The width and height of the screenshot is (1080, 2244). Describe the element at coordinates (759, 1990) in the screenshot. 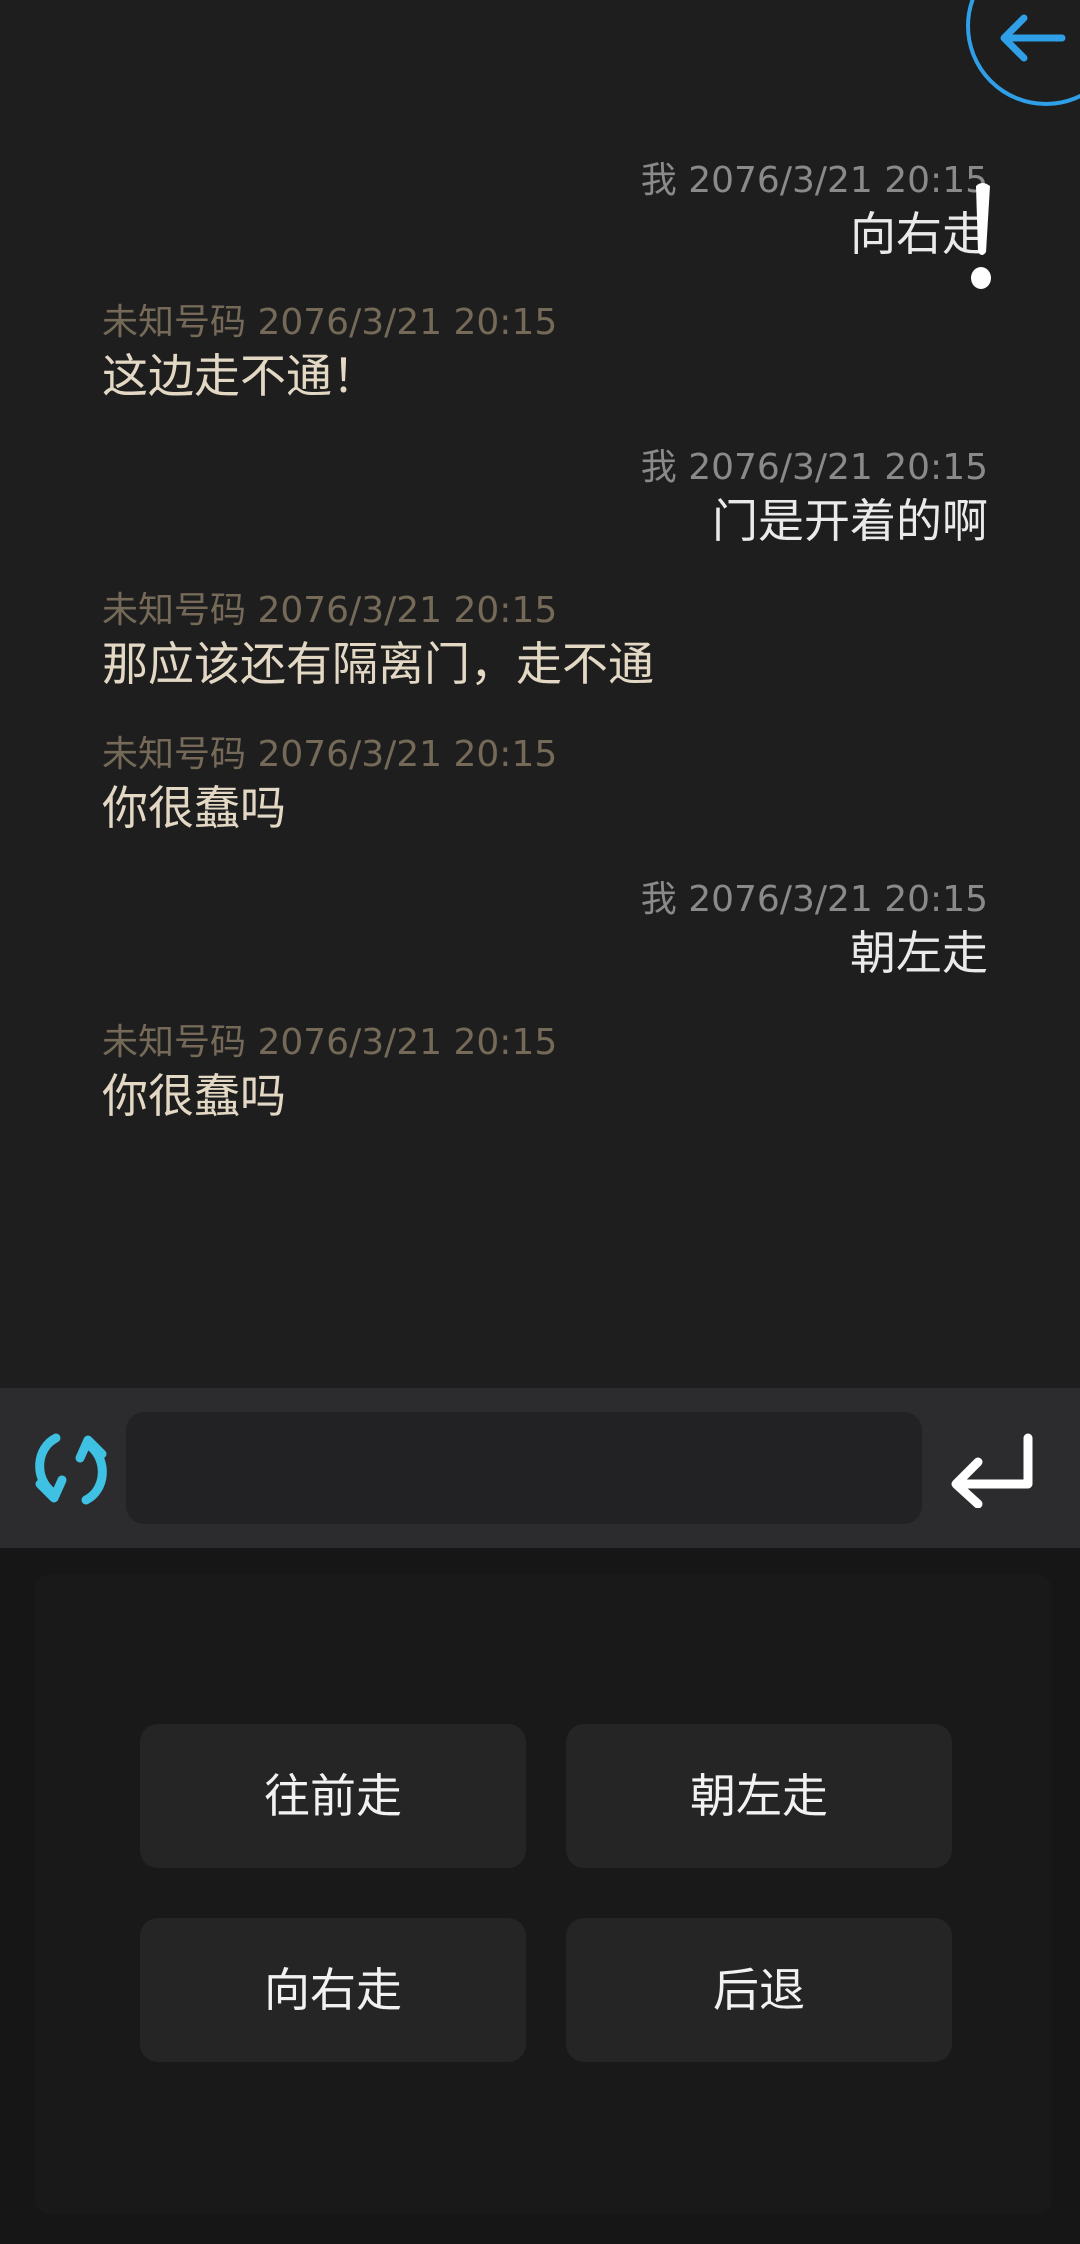

I see `option-go-back-button: 后退` at that location.